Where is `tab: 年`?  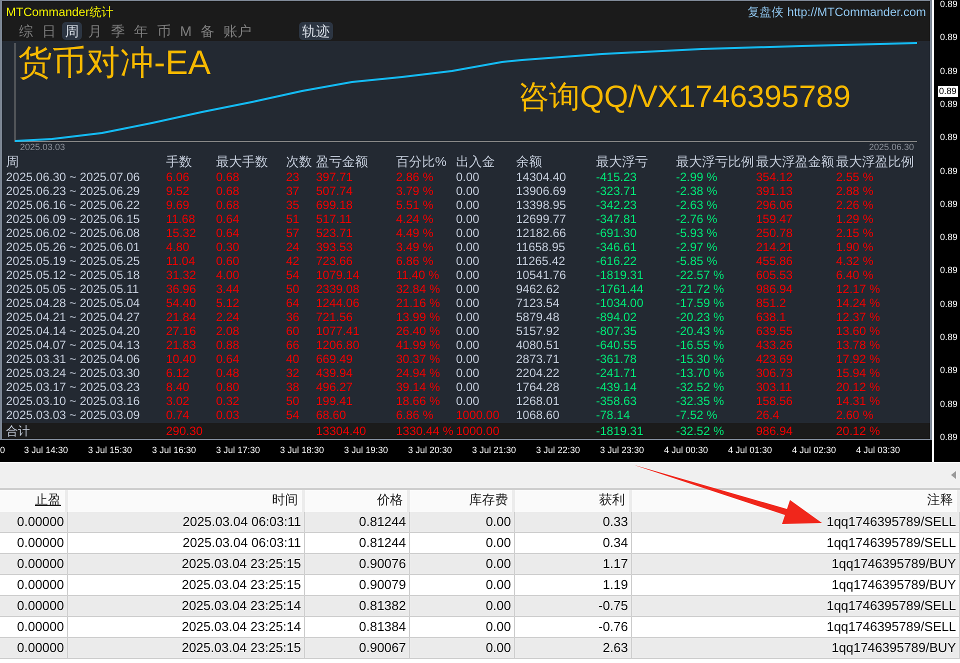
tab: 年 is located at coordinates (141, 31).